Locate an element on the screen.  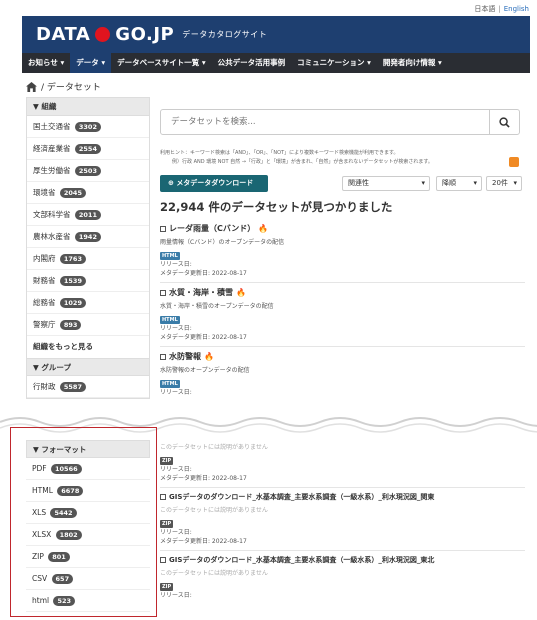
dataset-item: 水防警報 🔥 水防警報のオープンデータの配信 HTML リリース日: is located at coordinates (342, 374).